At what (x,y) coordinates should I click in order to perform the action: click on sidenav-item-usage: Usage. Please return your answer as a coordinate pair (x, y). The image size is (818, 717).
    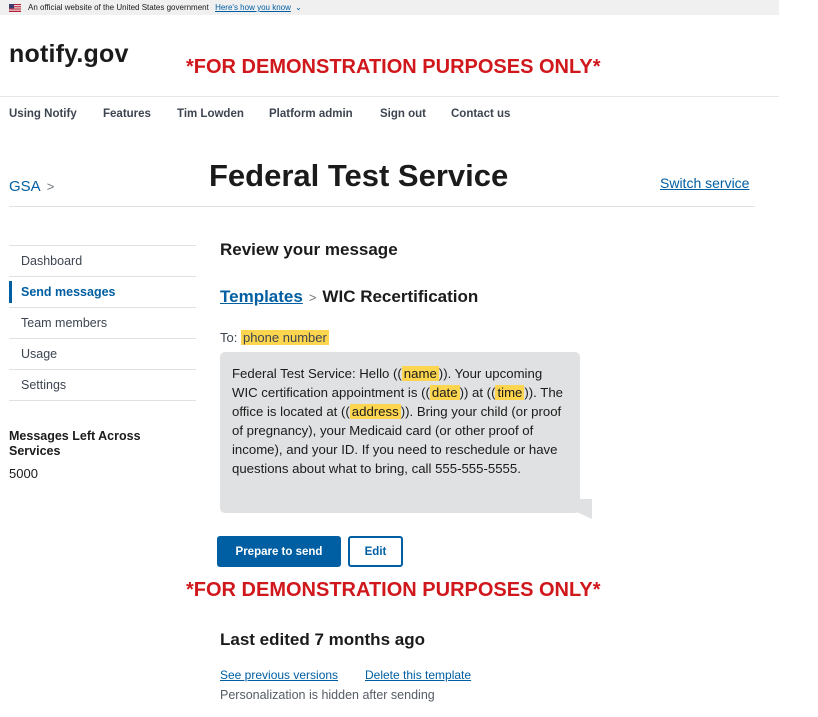
    Looking at the image, I should click on (102, 353).